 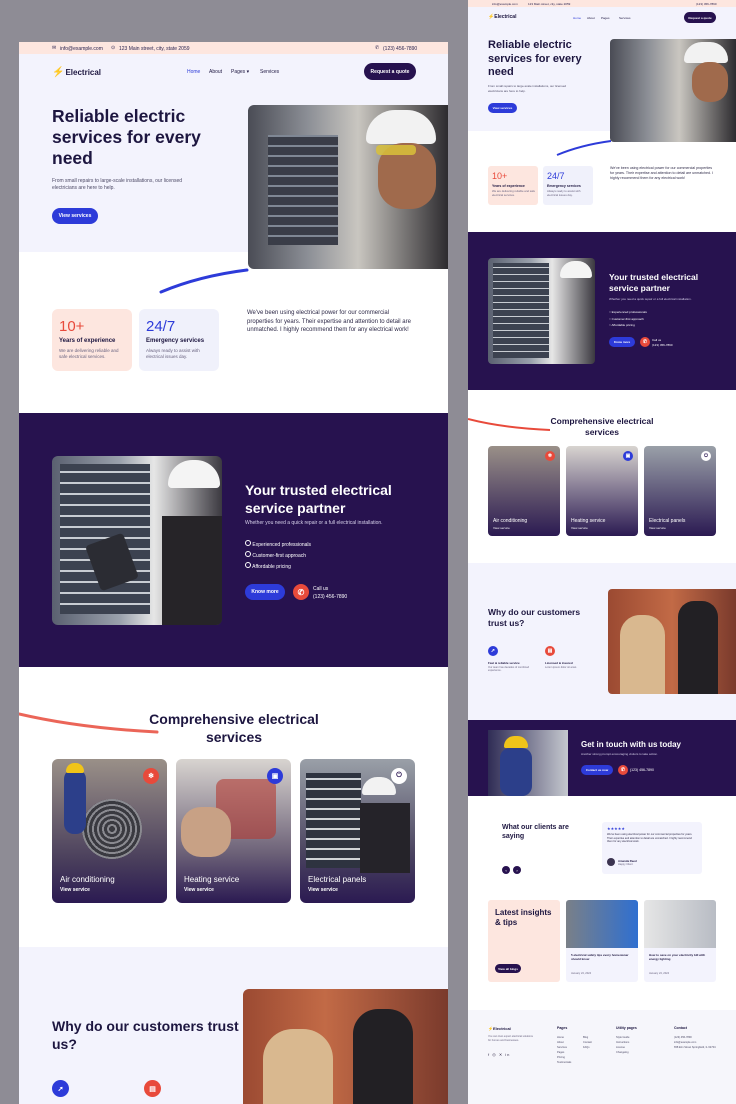 I want to click on worker-body, so click(x=385, y=838).